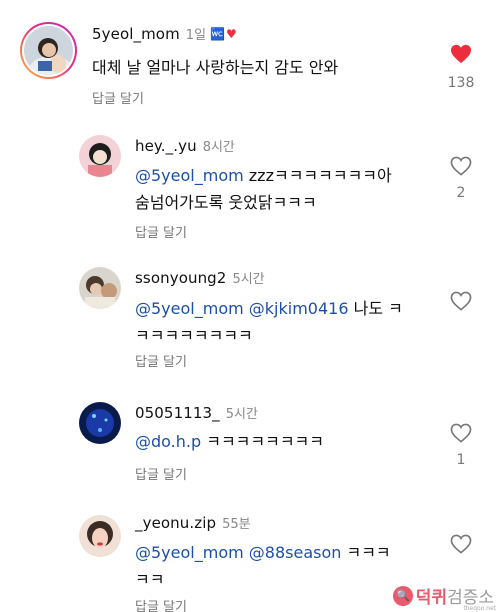 The image size is (500, 612). I want to click on like-count: 138, so click(461, 83).